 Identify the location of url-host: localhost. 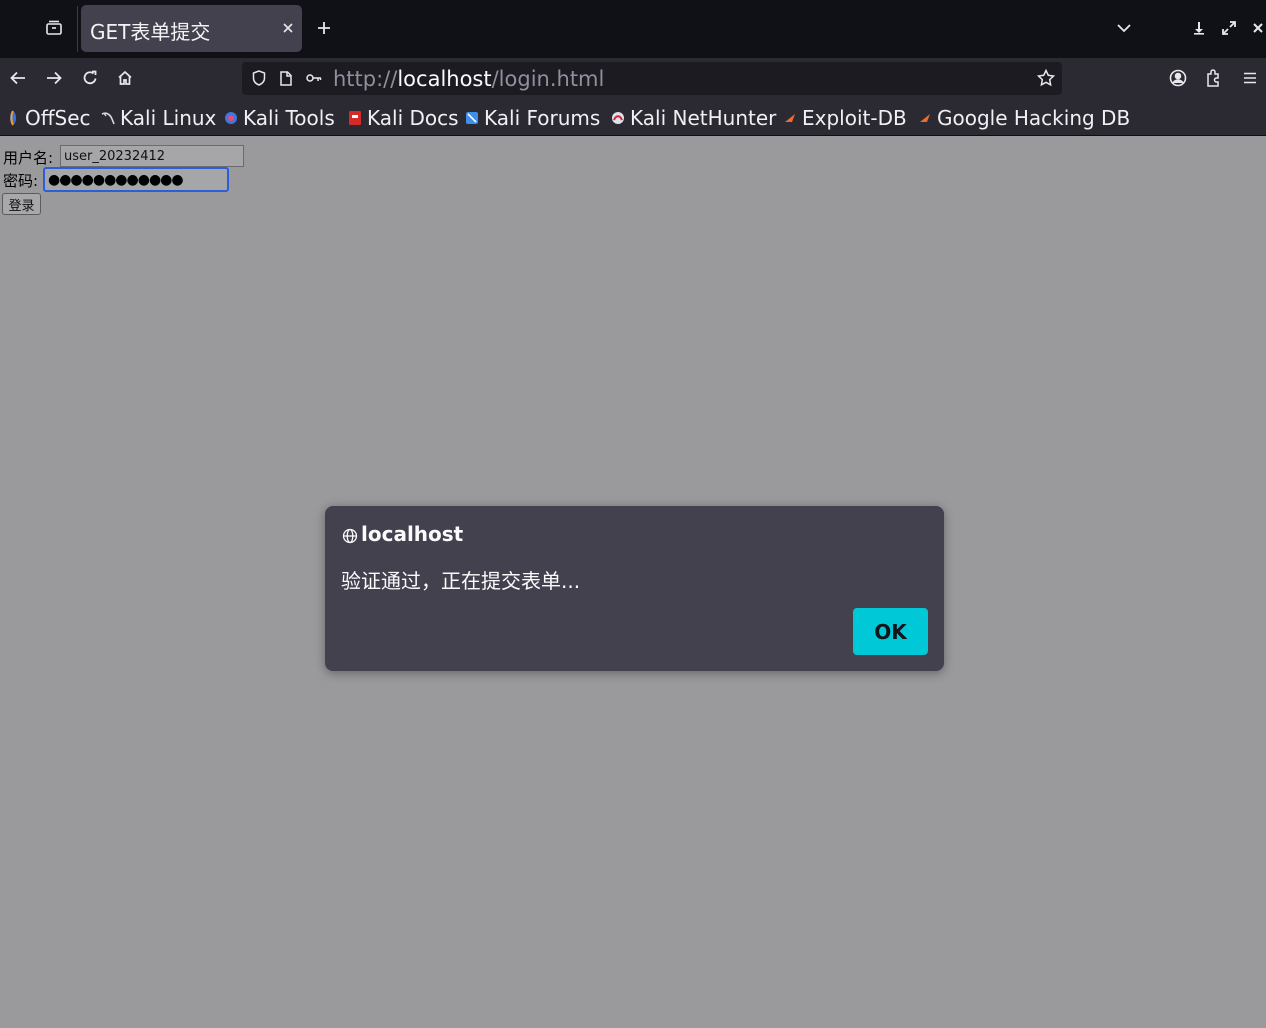
(444, 79).